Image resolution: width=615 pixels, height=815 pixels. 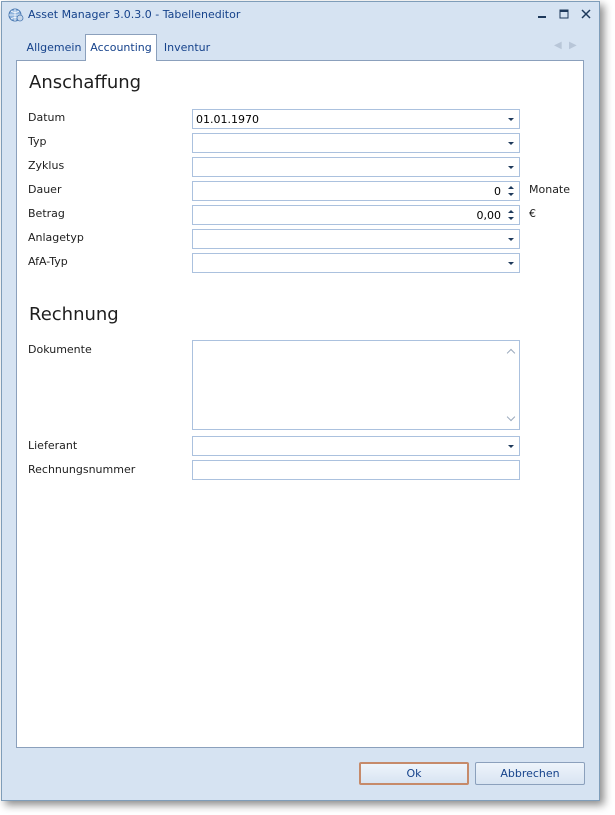 I want to click on label-datum: Datum, so click(x=47, y=117).